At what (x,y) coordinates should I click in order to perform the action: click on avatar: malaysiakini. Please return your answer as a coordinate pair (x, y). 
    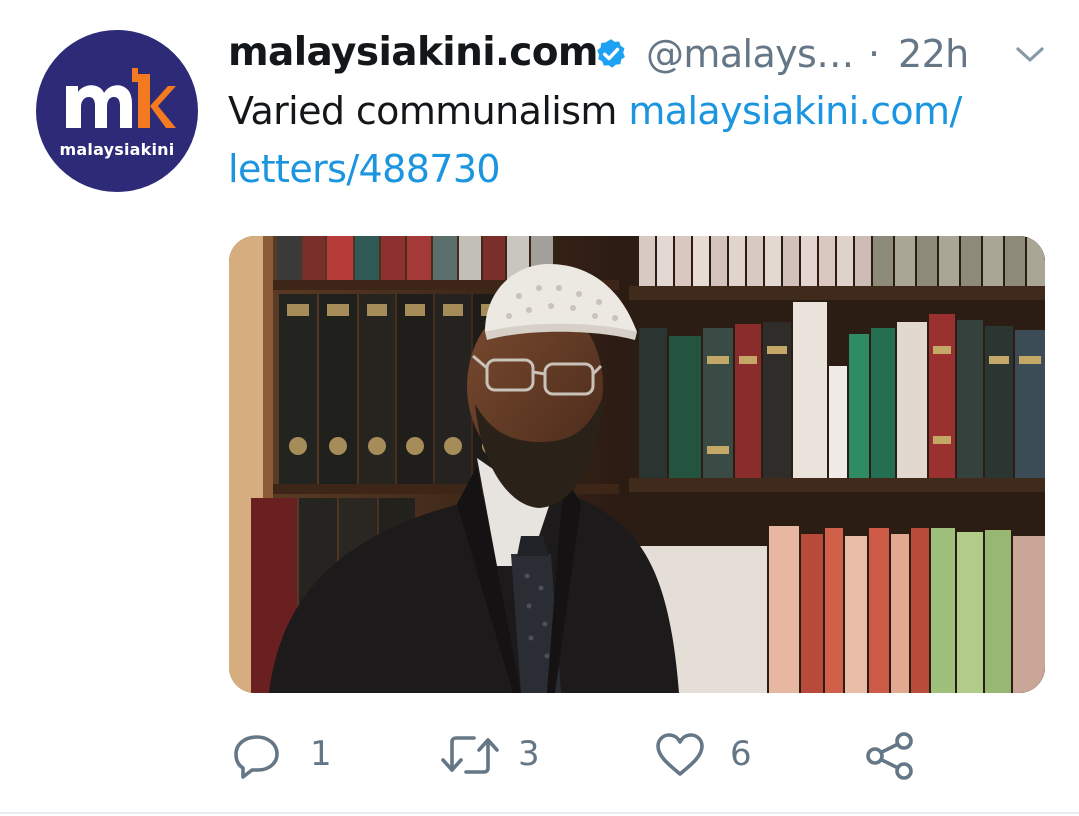
    Looking at the image, I should click on (117, 111).